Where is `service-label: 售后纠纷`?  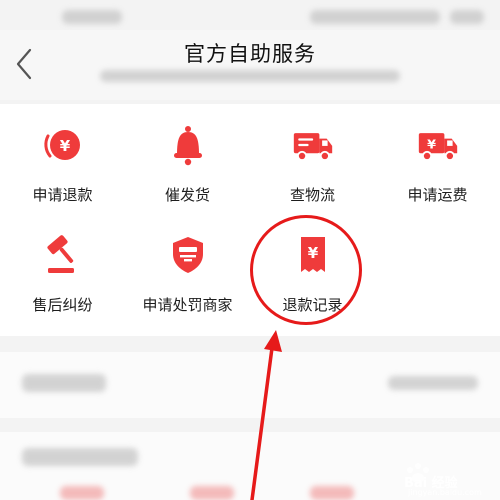 service-label: 售后纠纷 is located at coordinates (62, 305).